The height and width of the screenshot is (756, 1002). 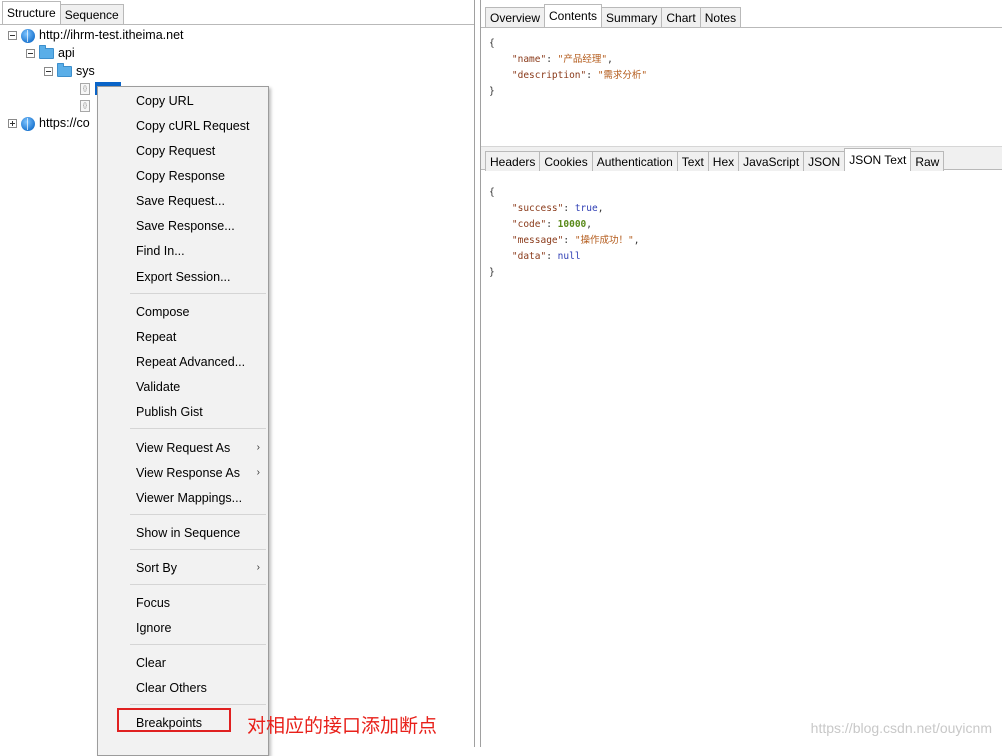 I want to click on tab-cookies: Cookies, so click(x=566, y=161).